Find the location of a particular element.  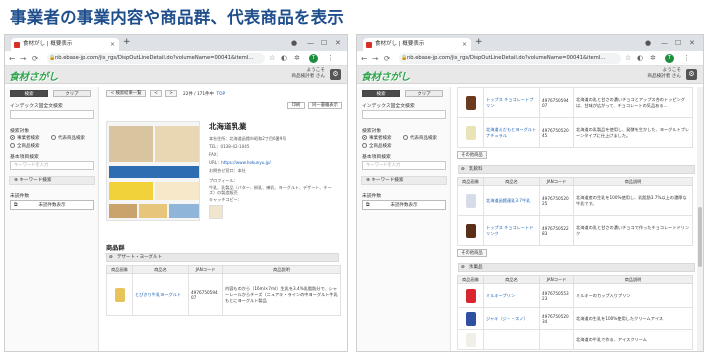

table-header-row: 商品画像 商品名 JANコード 商品説明 is located at coordinates (575, 279).